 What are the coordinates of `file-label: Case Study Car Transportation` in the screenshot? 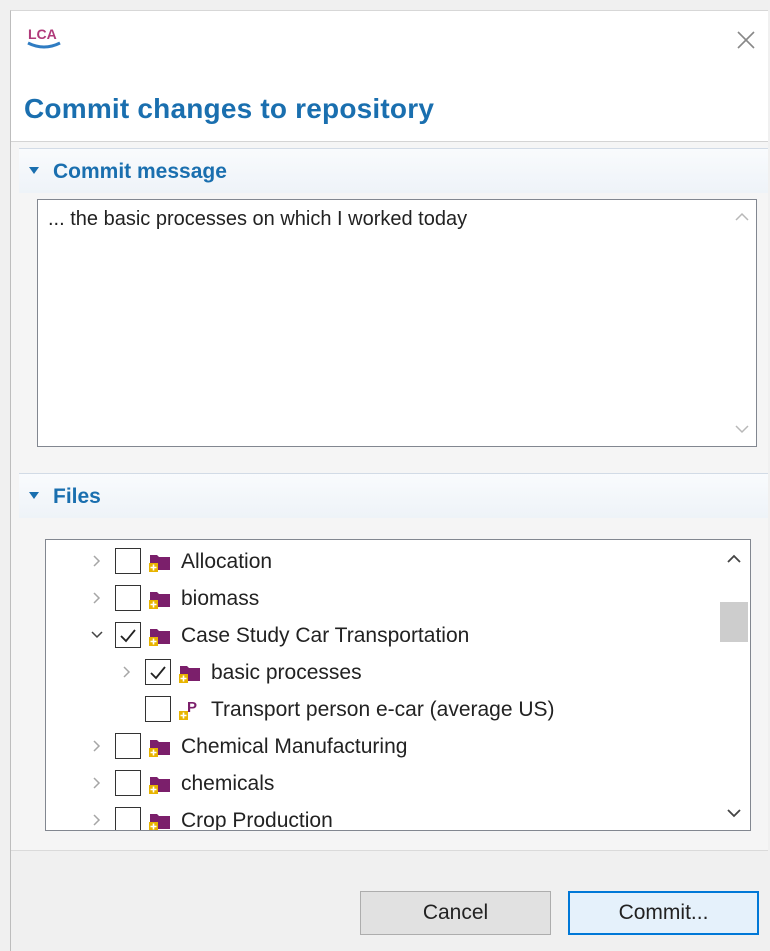 It's located at (325, 636).